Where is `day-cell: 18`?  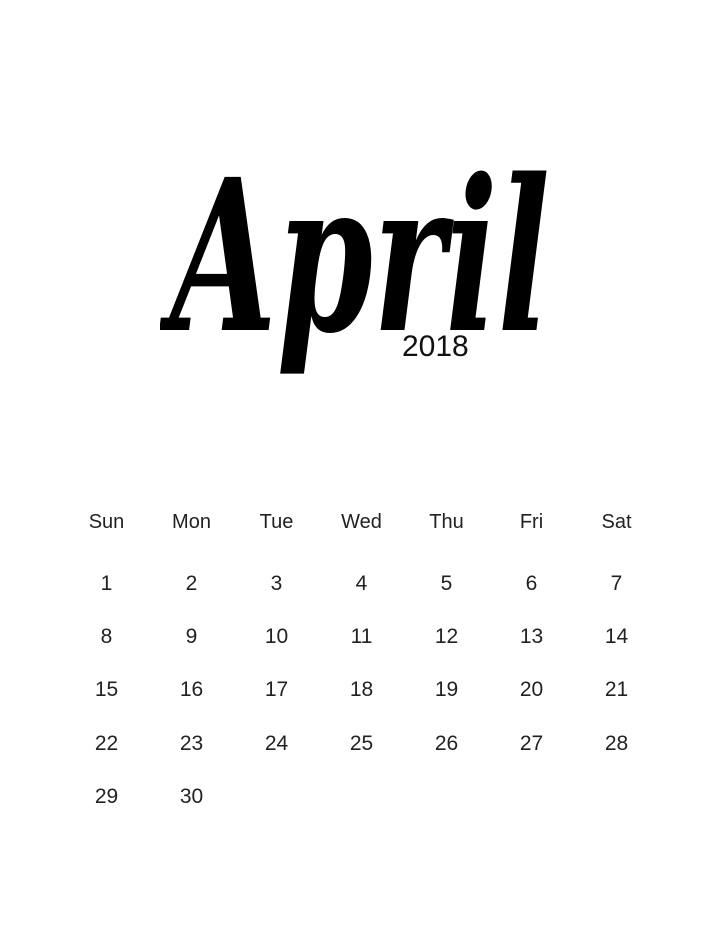 day-cell: 18 is located at coordinates (361, 690).